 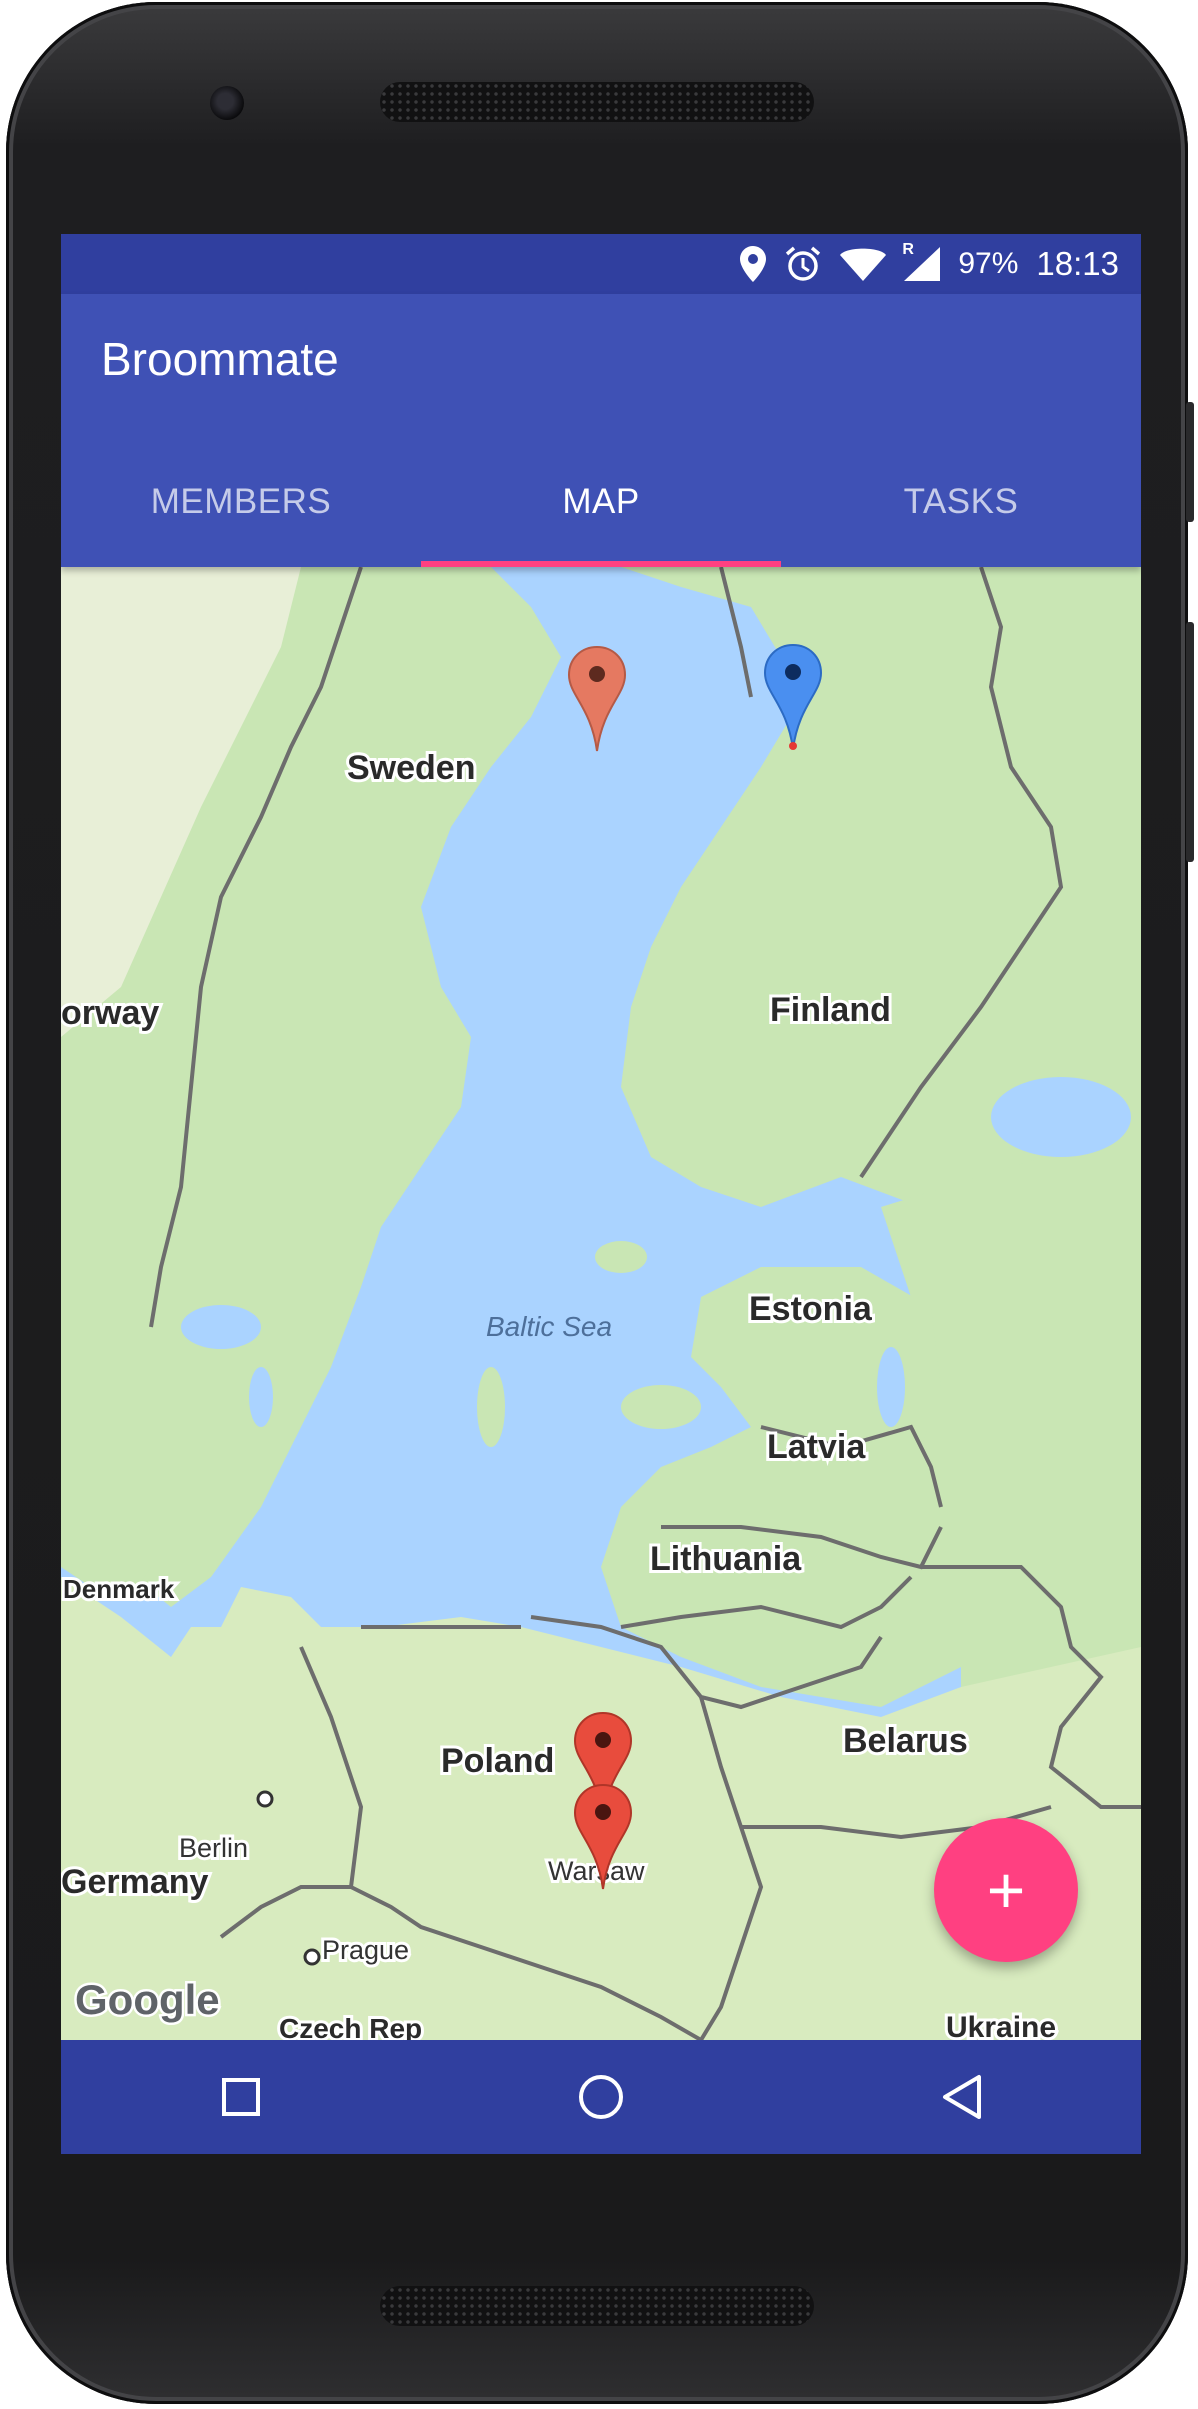 I want to click on recents-button, so click(x=241, y=2097).